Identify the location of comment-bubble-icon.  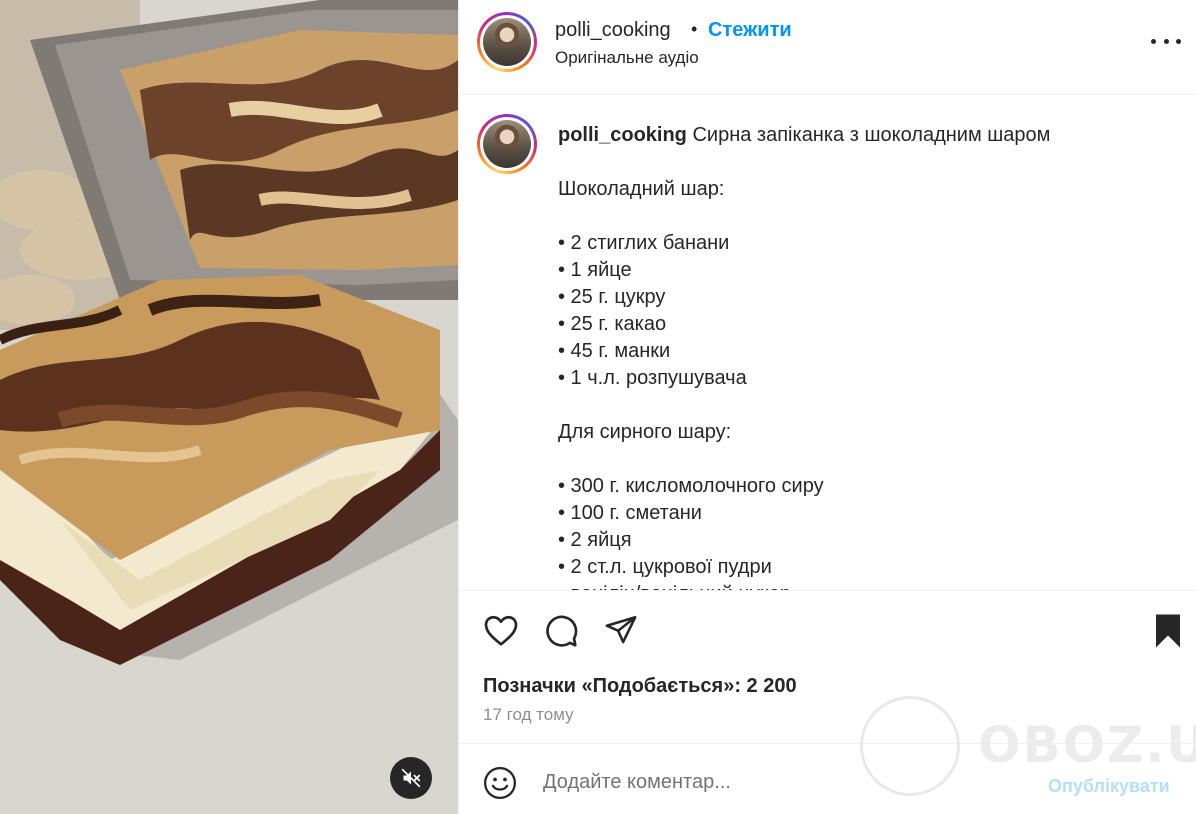
(561, 631).